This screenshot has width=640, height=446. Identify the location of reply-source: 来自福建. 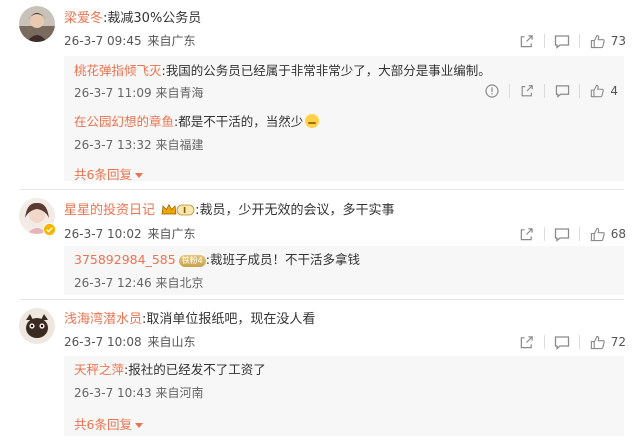
(179, 145).